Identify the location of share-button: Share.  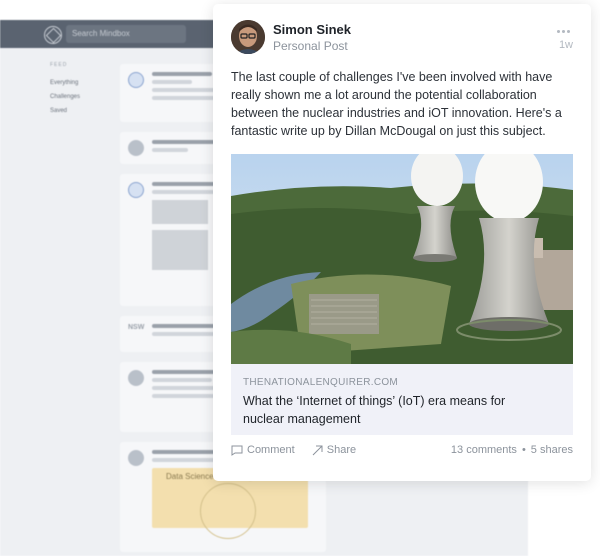
(334, 450).